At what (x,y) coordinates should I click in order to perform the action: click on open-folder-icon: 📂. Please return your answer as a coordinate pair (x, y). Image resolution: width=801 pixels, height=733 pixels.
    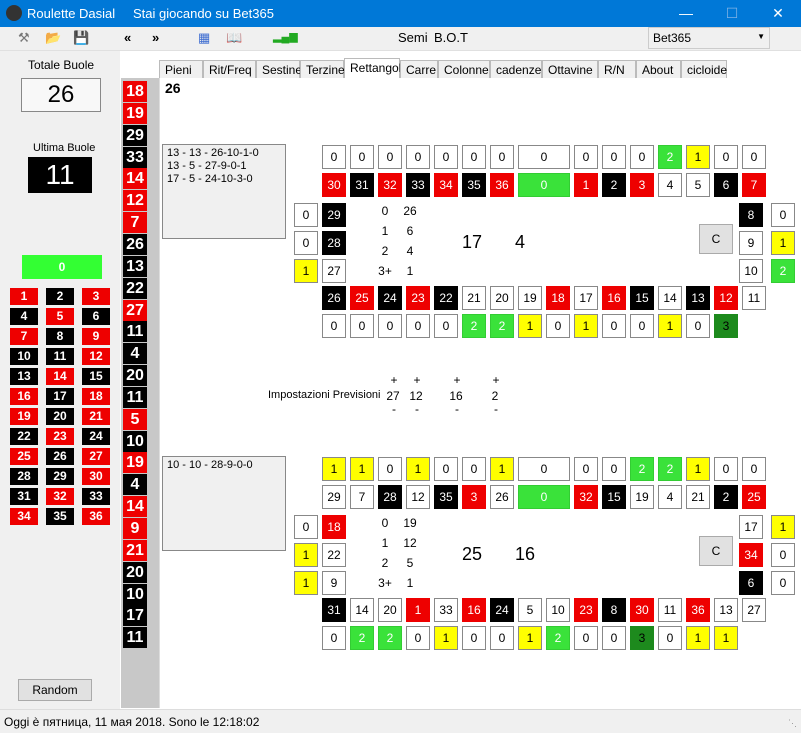
    Looking at the image, I should click on (53, 38).